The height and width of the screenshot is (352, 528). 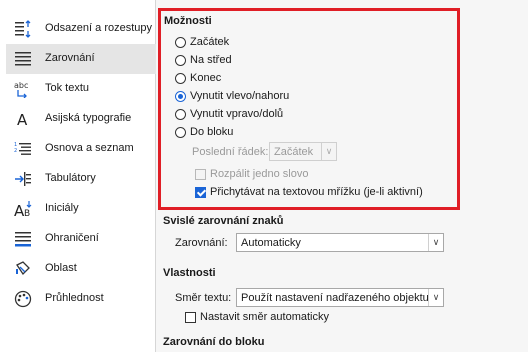 What do you see at coordinates (23, 59) in the screenshot?
I see `align-justify-icon` at bounding box center [23, 59].